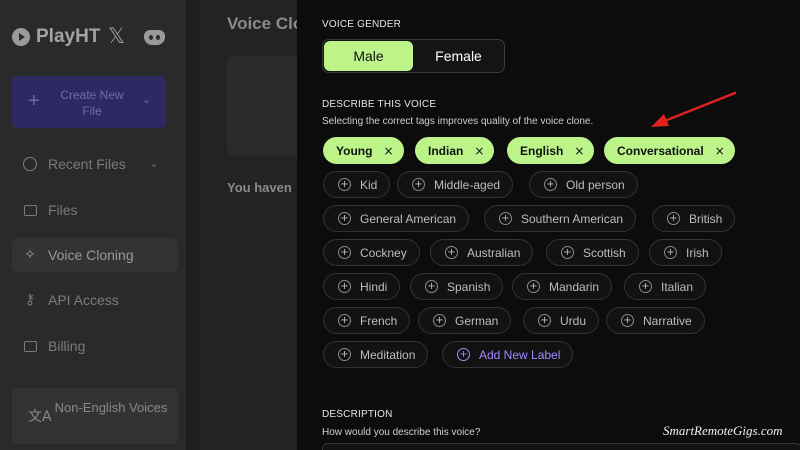 The image size is (800, 450). I want to click on plus-icon: +, so click(34, 101).